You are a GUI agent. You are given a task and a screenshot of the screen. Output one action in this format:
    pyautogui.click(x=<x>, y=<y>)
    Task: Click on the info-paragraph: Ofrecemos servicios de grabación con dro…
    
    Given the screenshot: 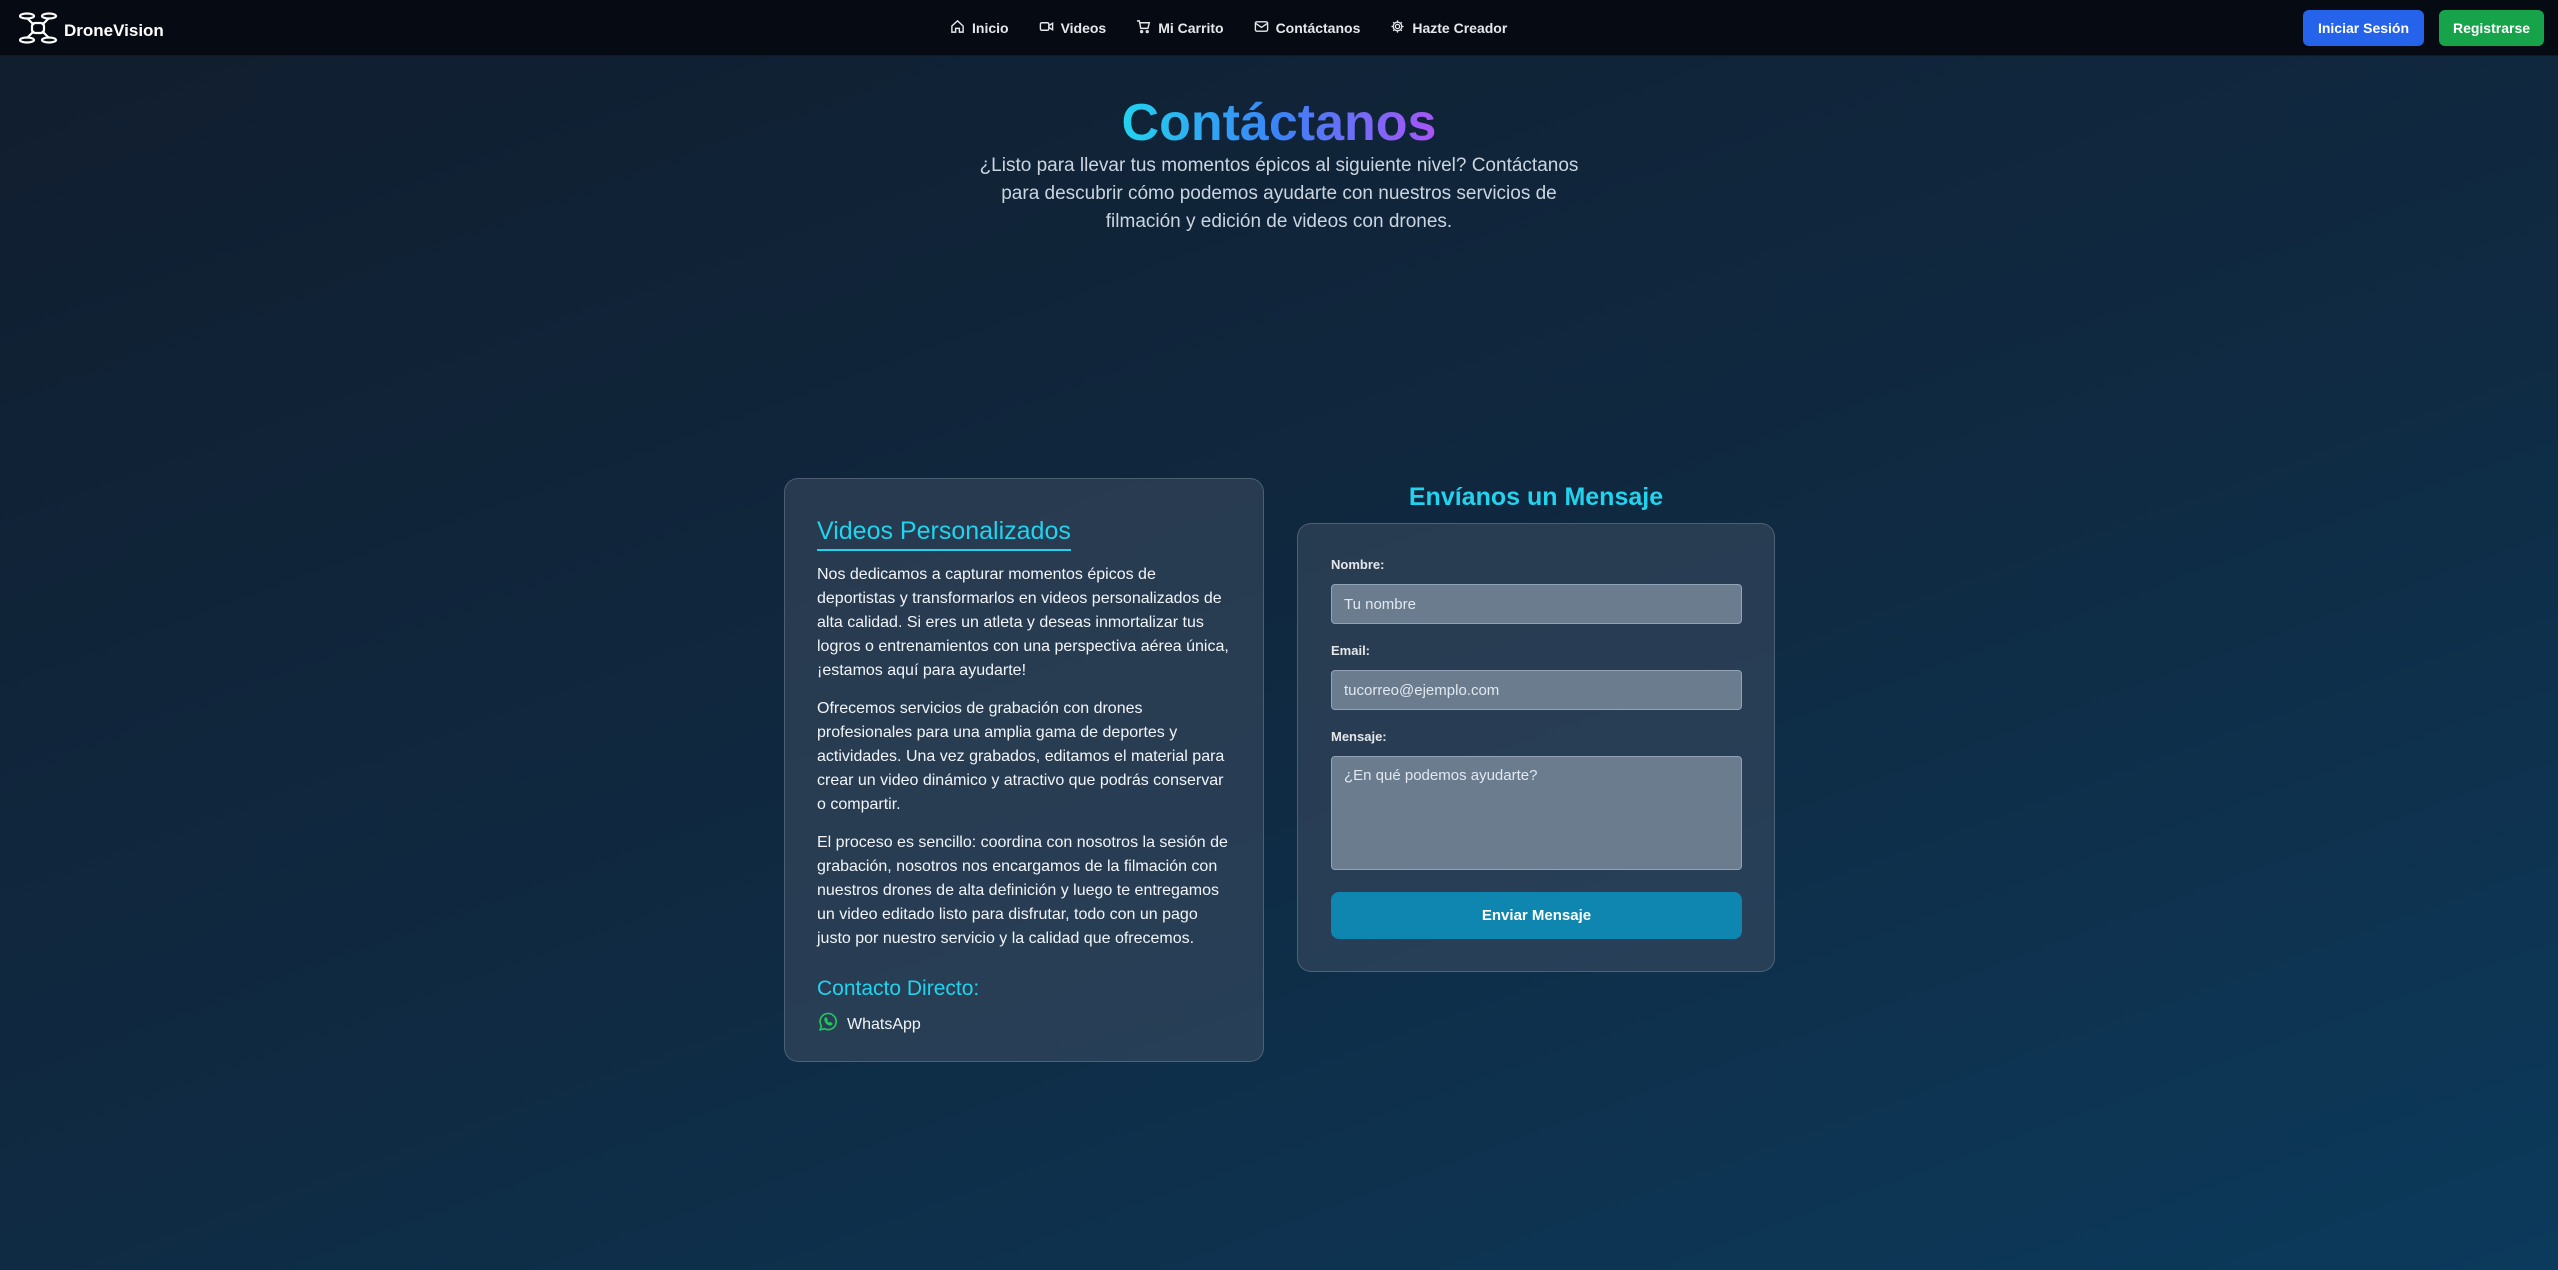 What is the action you would take?
    pyautogui.click(x=1021, y=756)
    